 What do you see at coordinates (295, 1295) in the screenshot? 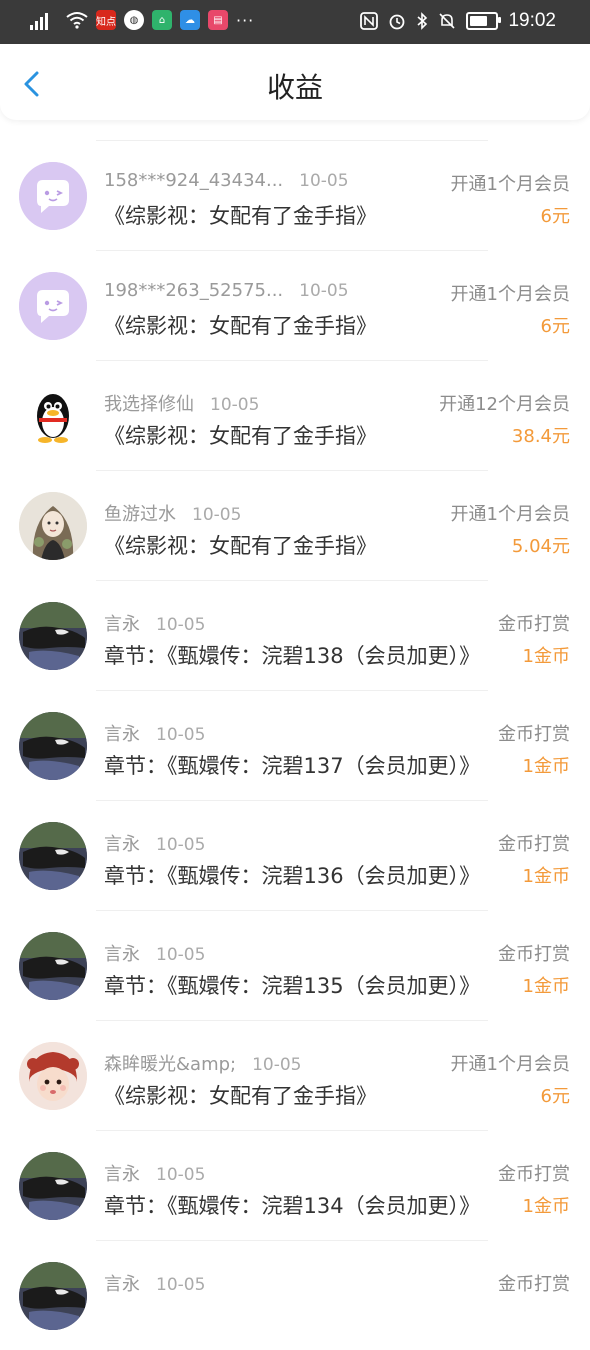
I see `earning-record-row: 言永 10-05 金币打赏` at bounding box center [295, 1295].